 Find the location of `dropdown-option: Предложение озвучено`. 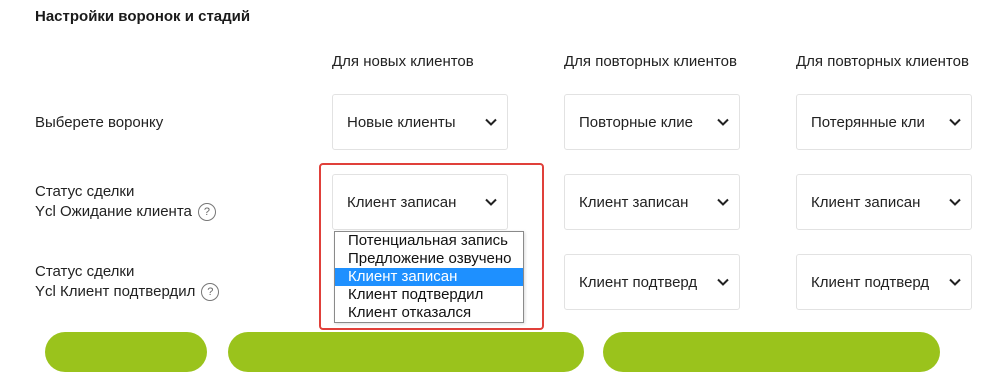

dropdown-option: Предложение озвучено is located at coordinates (429, 259).